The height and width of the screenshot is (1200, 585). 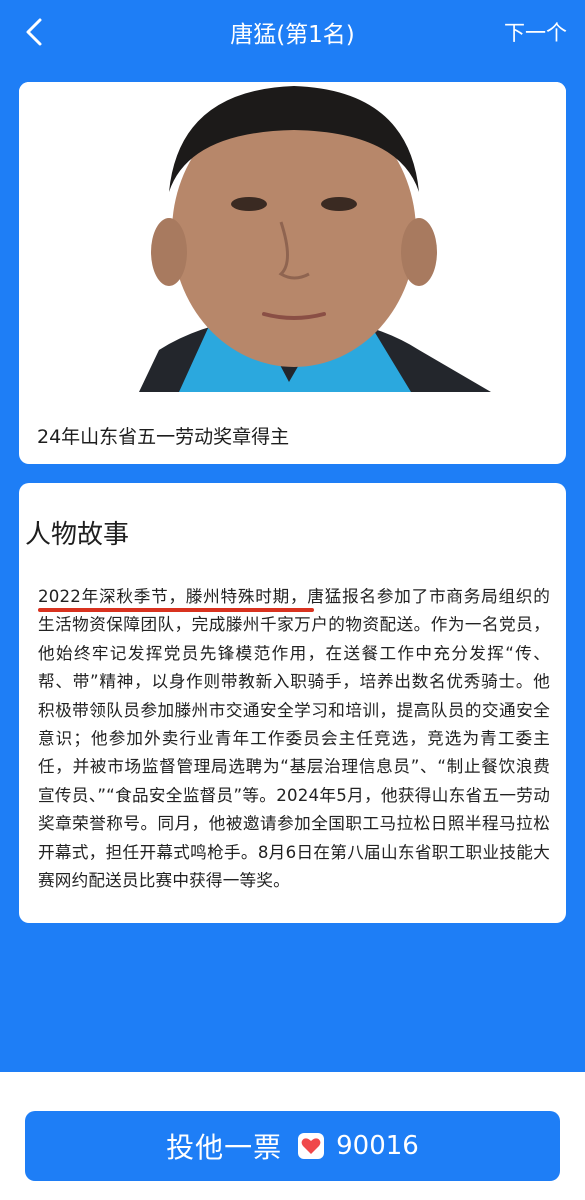 What do you see at coordinates (77, 535) in the screenshot?
I see `story-title: 人物故事` at bounding box center [77, 535].